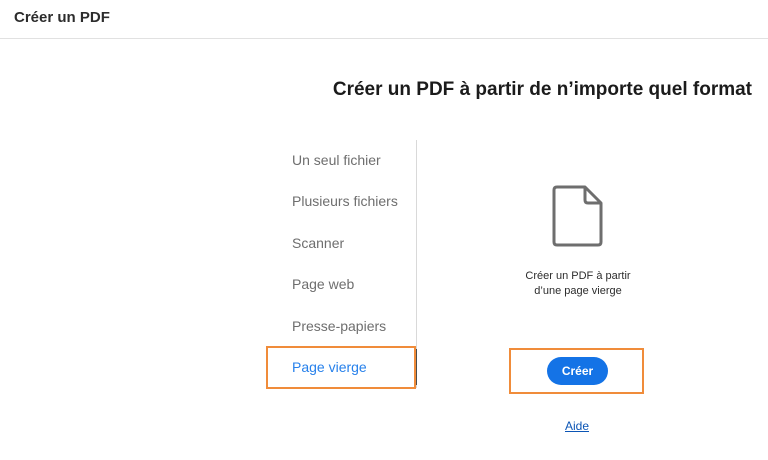 The image size is (768, 460). Describe the element at coordinates (577, 371) in the screenshot. I see `create-button: Créer` at that location.